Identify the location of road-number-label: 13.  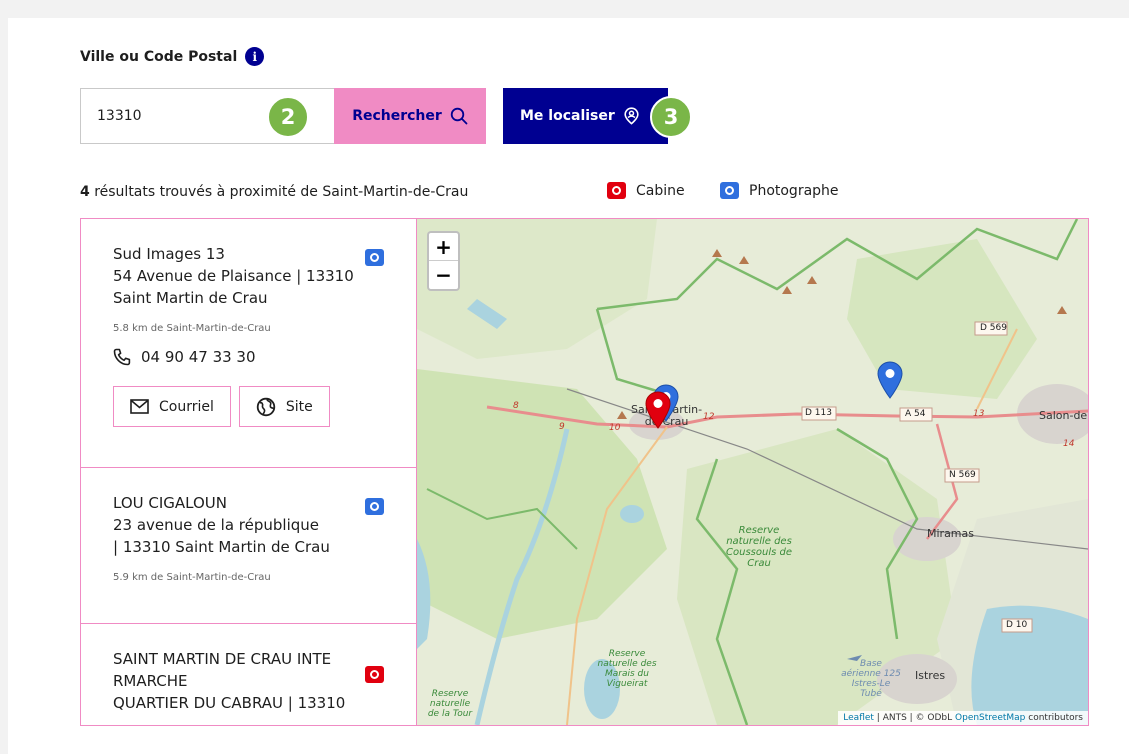
(979, 414).